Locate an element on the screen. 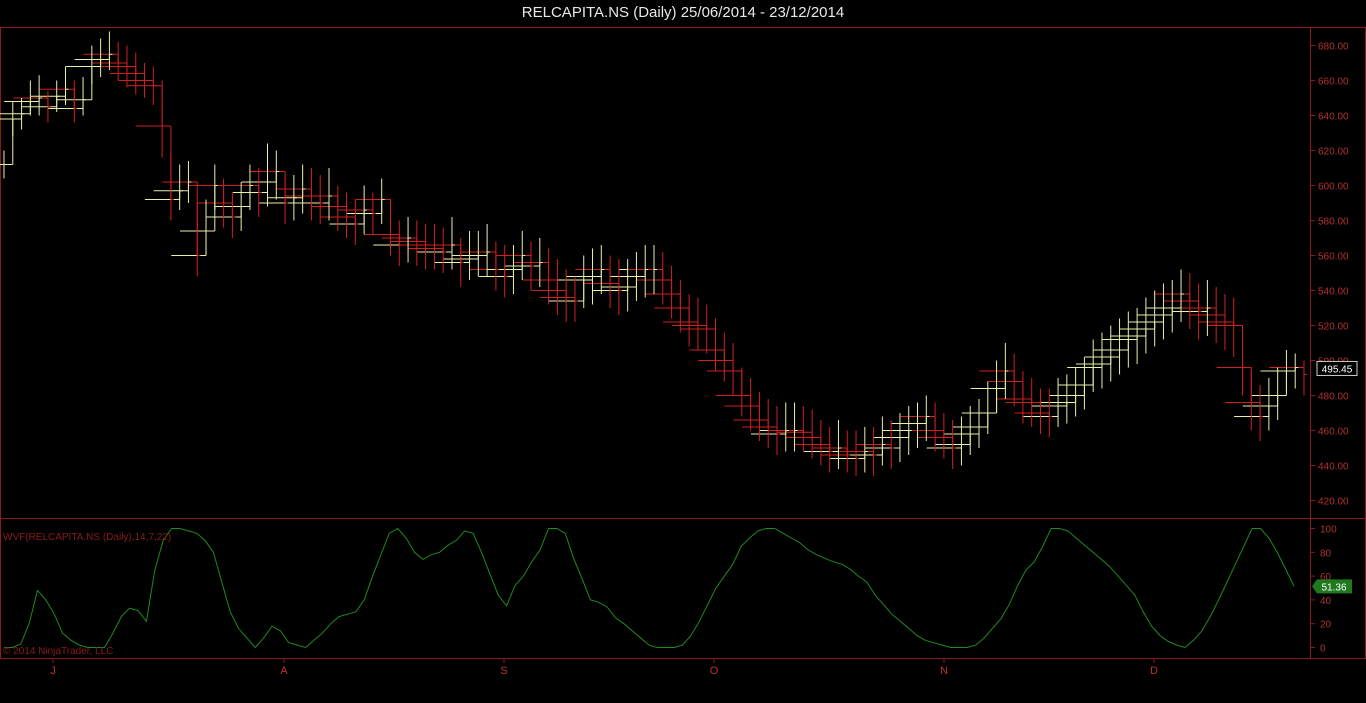 The height and width of the screenshot is (703, 1366). price-y-tick-label: 480.00 is located at coordinates (1333, 397).